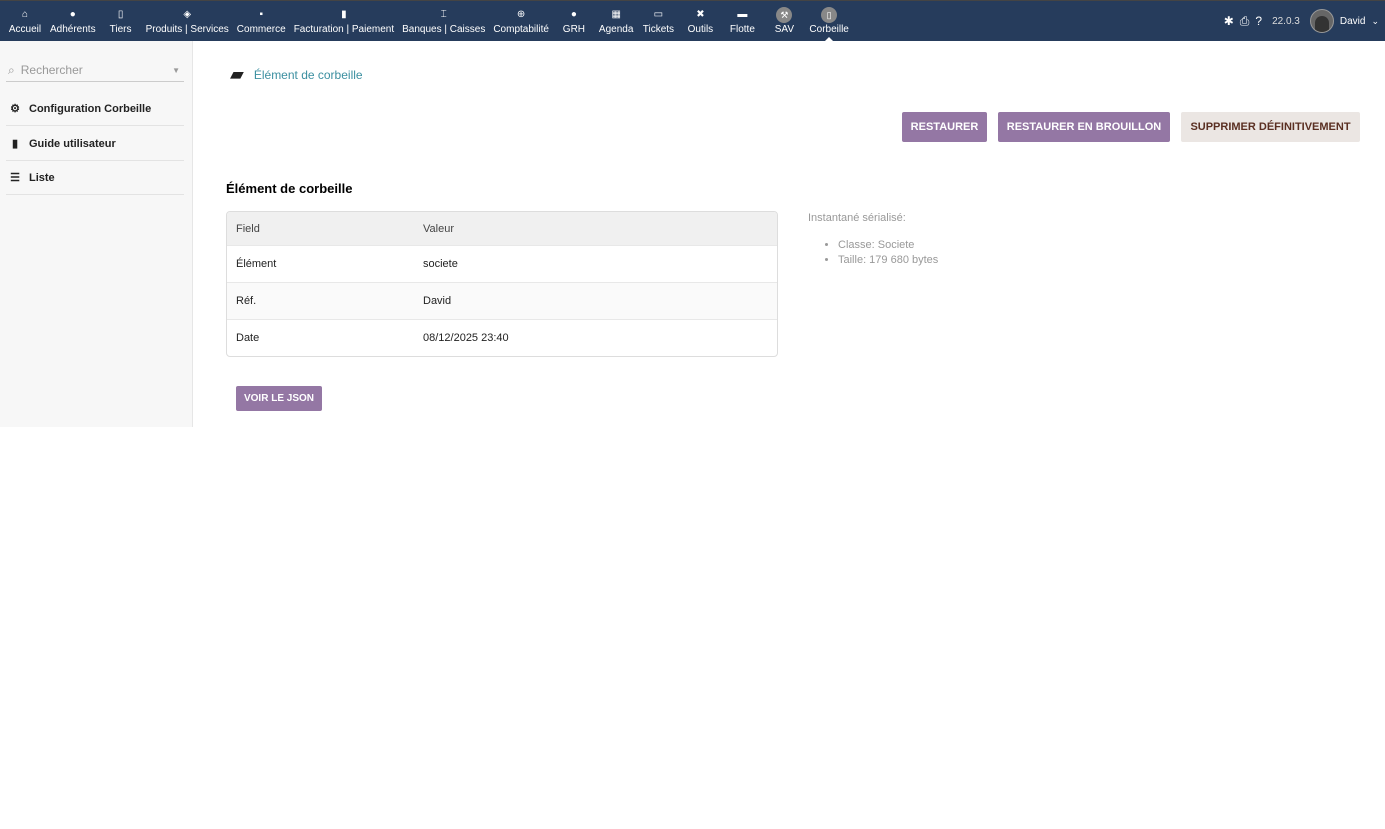 The height and width of the screenshot is (829, 1385). What do you see at coordinates (1245, 21) in the screenshot?
I see `print-icon: ⎙` at bounding box center [1245, 21].